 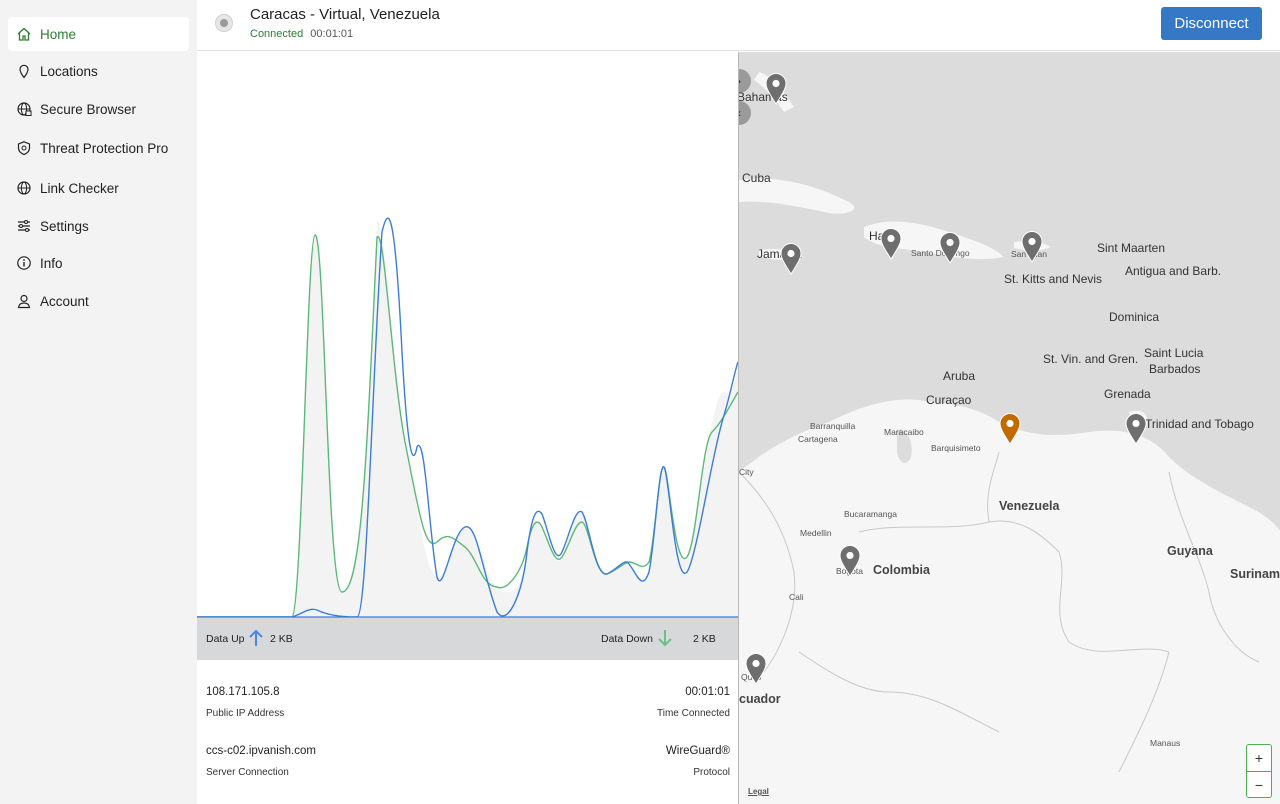 I want to click on sidebar-item-label: Info, so click(x=51, y=263).